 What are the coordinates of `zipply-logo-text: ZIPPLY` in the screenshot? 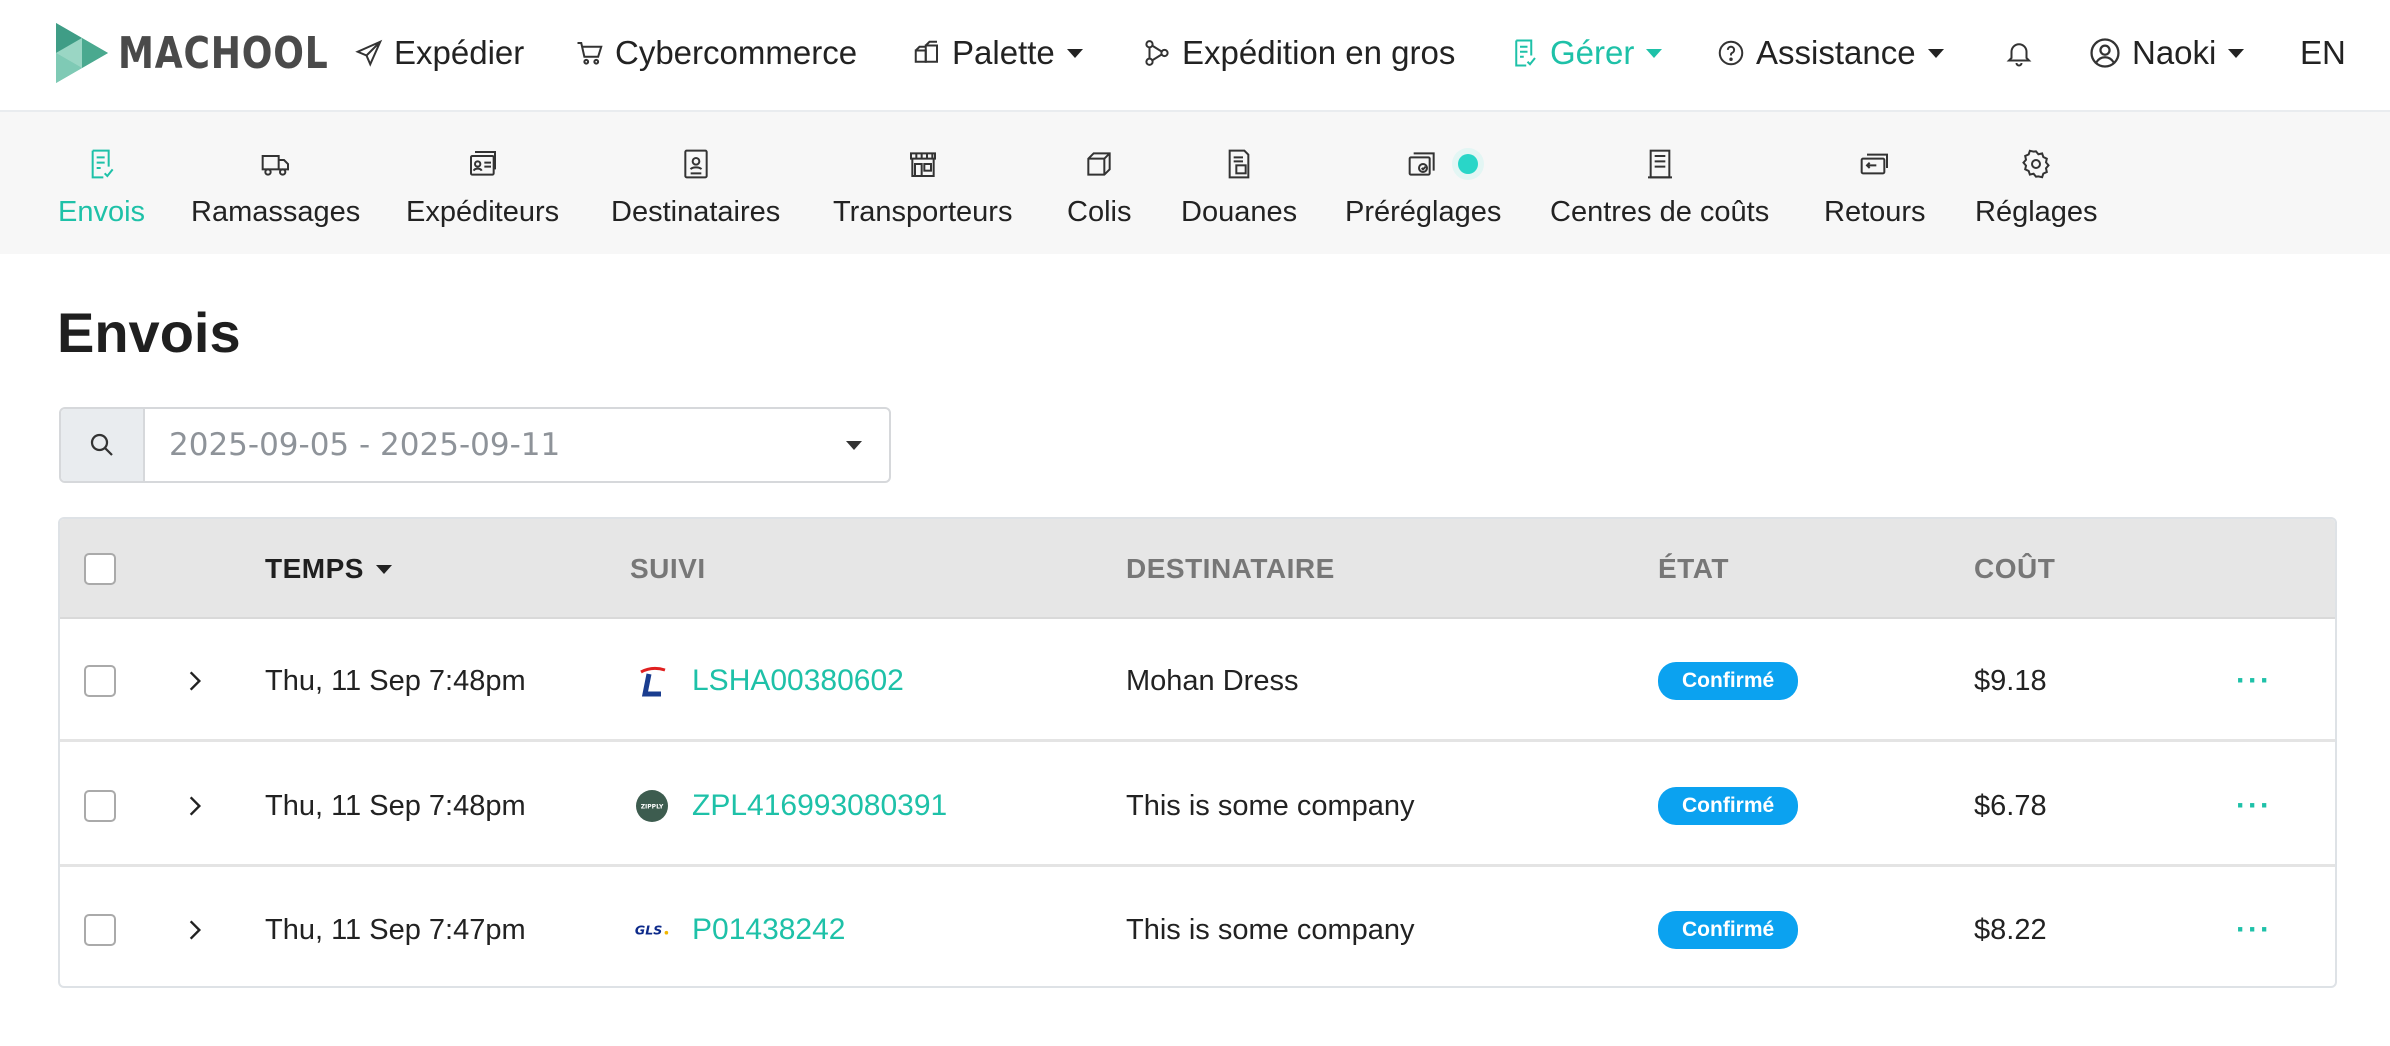 It's located at (652, 807).